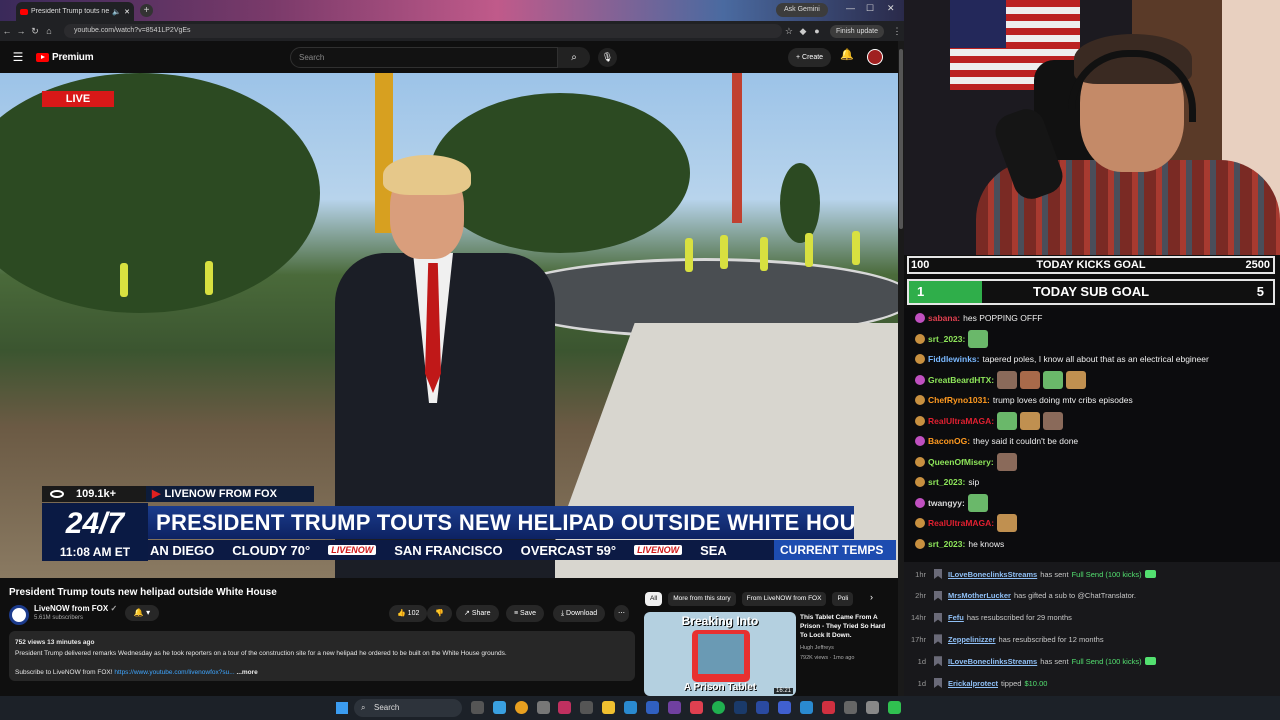 This screenshot has width=1280, height=720. I want to click on youtube-premium-logo: Premium, so click(65, 57).